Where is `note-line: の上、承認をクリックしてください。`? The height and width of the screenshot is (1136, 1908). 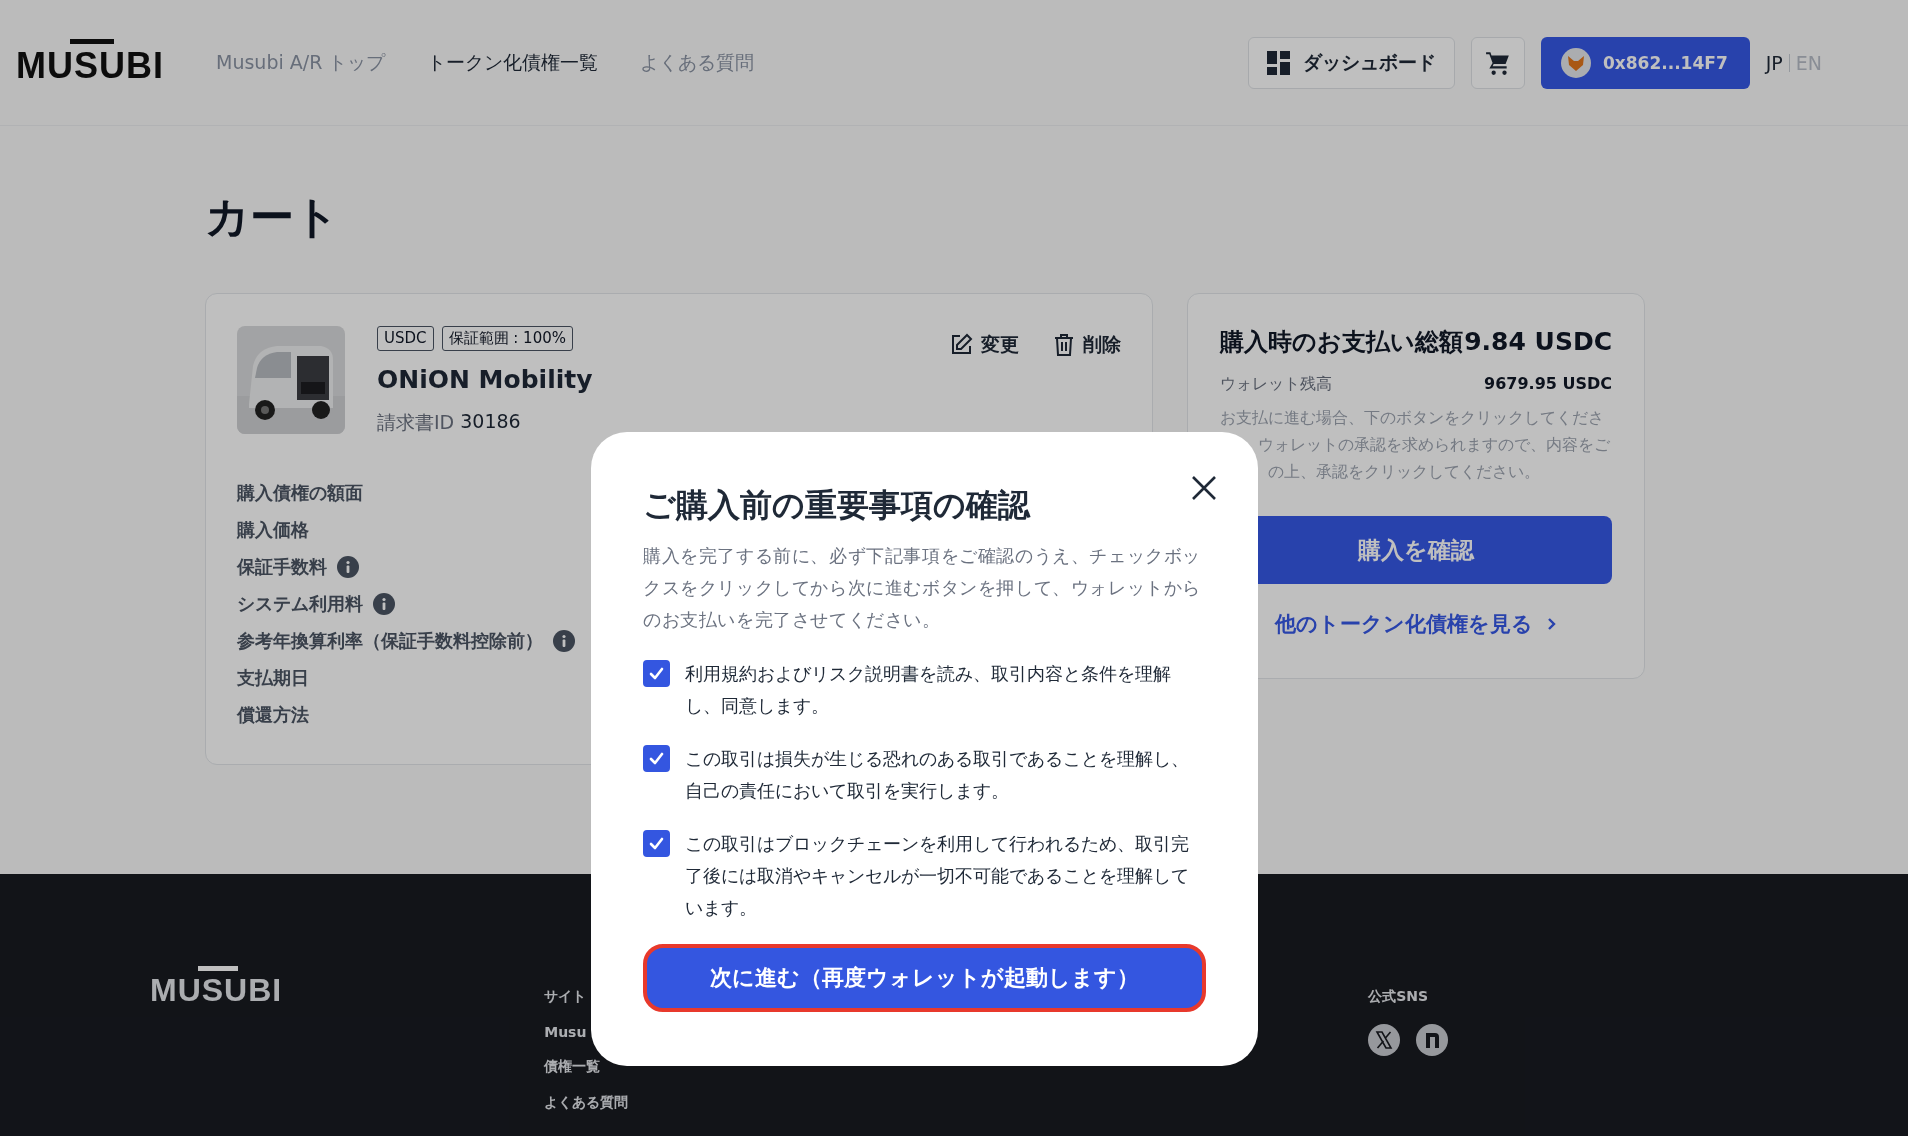
note-line: の上、承認をクリックしてください。 is located at coordinates (1404, 472).